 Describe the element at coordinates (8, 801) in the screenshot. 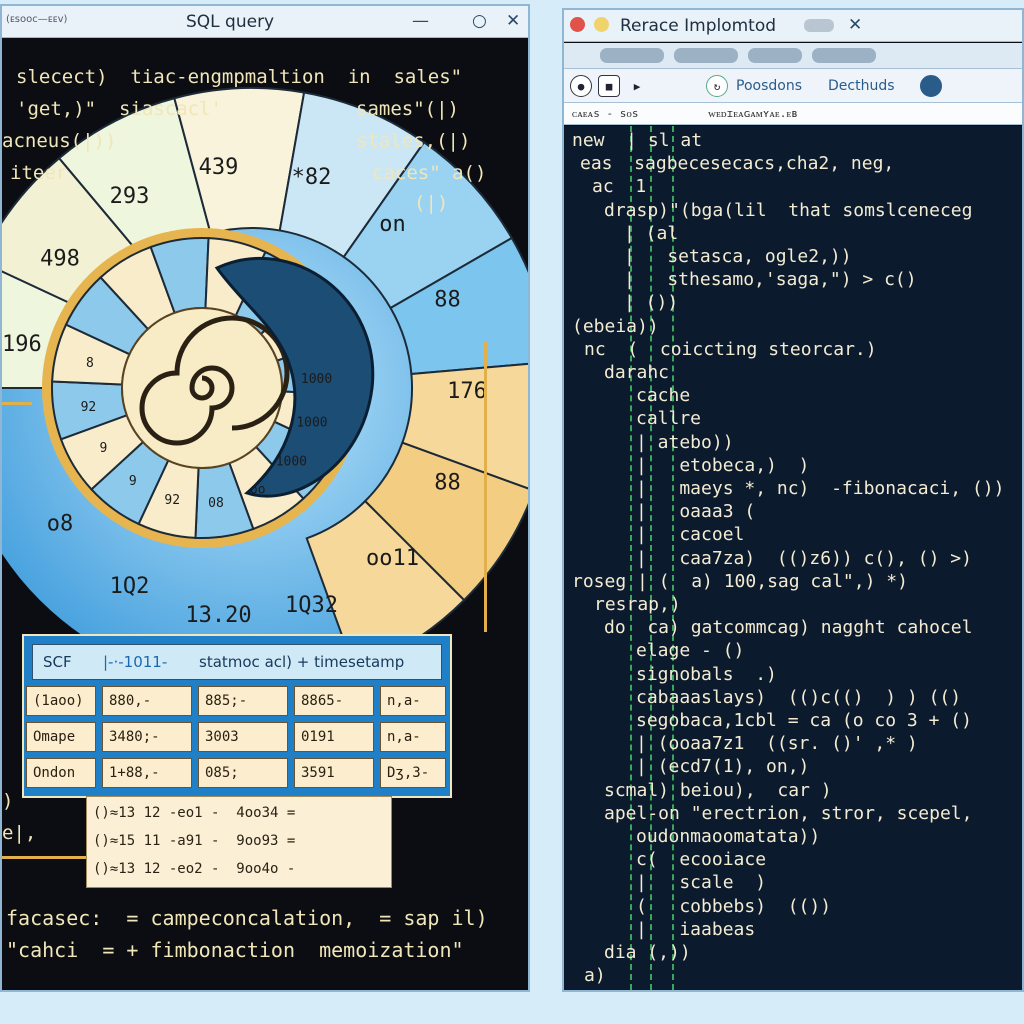

I see `left-edge-1: )` at that location.